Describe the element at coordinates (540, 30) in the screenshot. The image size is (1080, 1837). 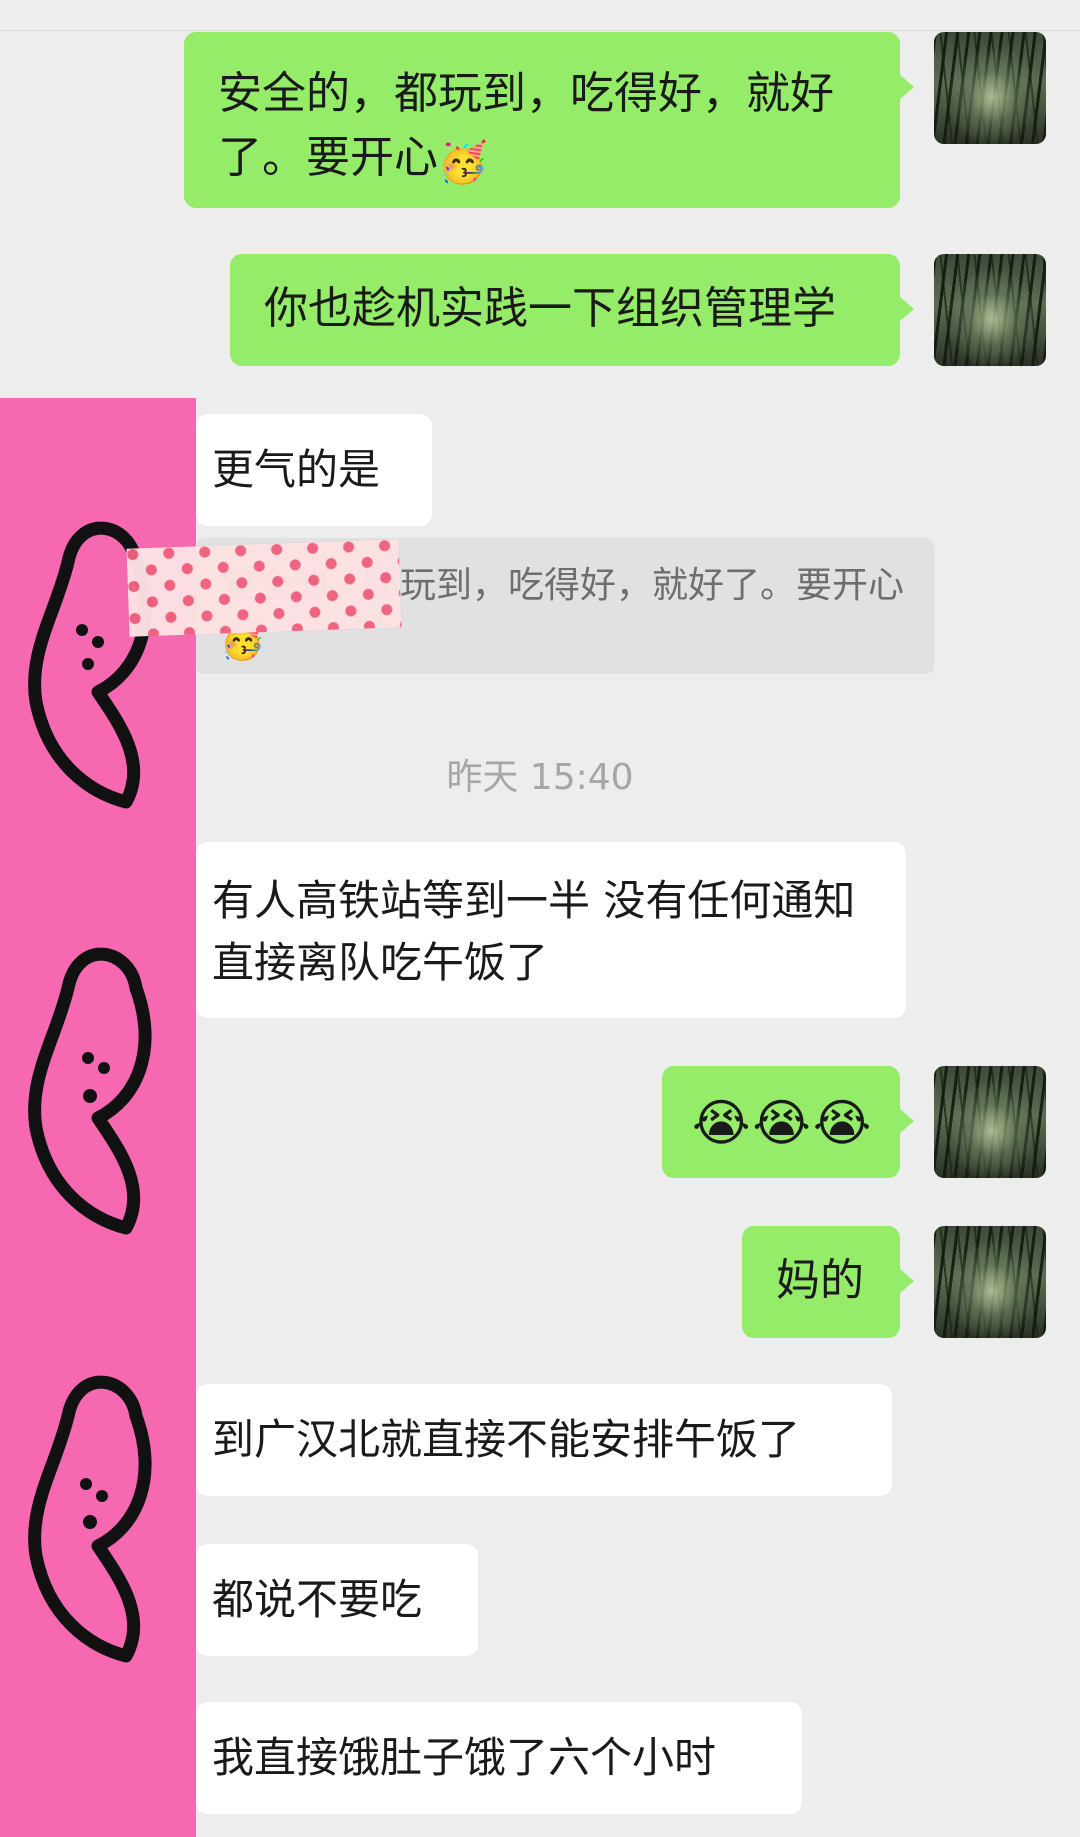
I see `top-divider` at that location.